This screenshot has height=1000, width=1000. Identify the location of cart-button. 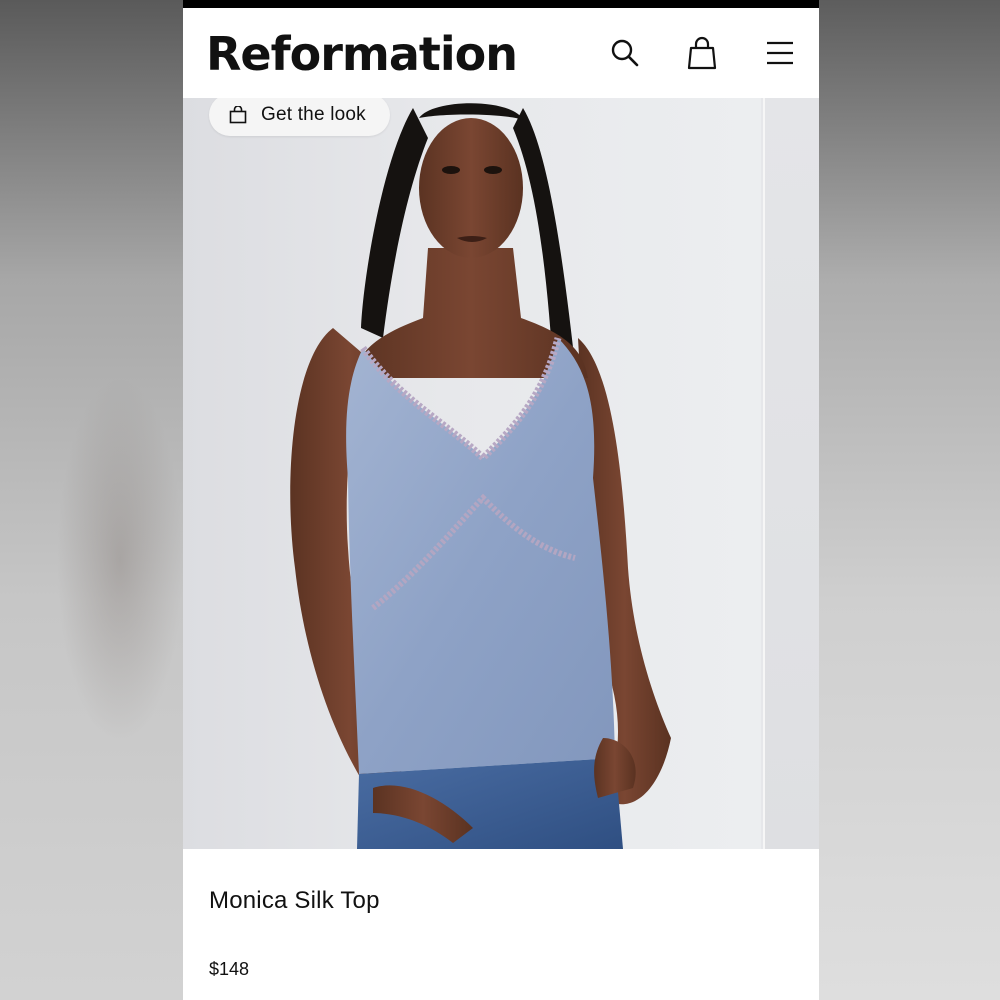
(702, 53).